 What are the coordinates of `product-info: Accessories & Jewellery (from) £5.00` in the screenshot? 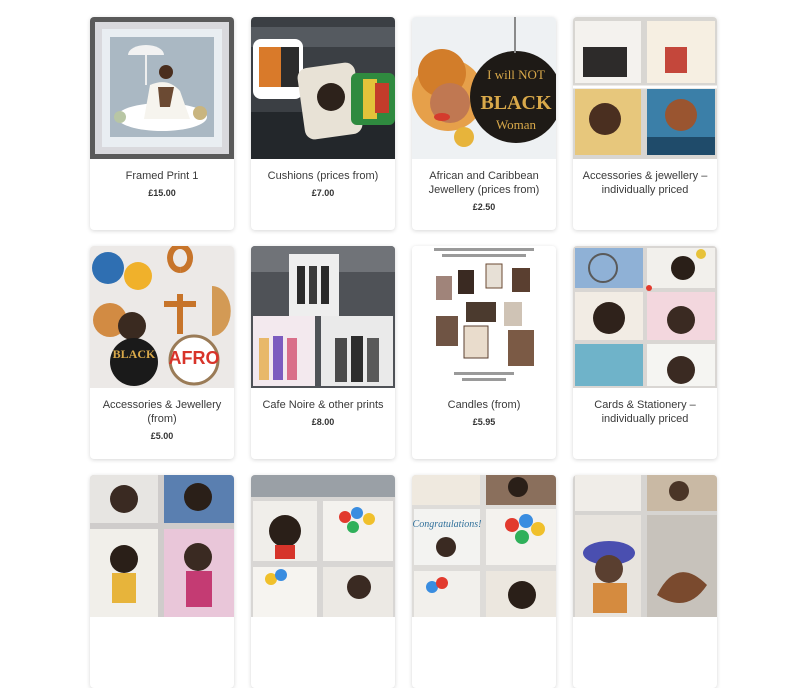 It's located at (162, 414).